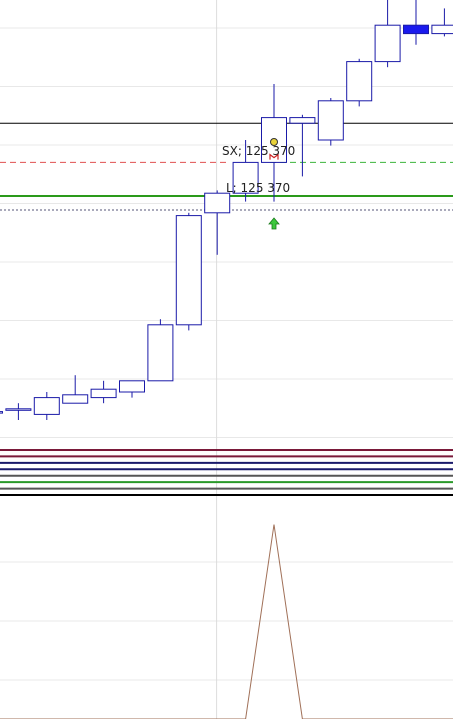 The image size is (453, 723). Describe the element at coordinates (258, 151) in the screenshot. I see `trade-annotation-short-exit: SX; 125 370` at that location.